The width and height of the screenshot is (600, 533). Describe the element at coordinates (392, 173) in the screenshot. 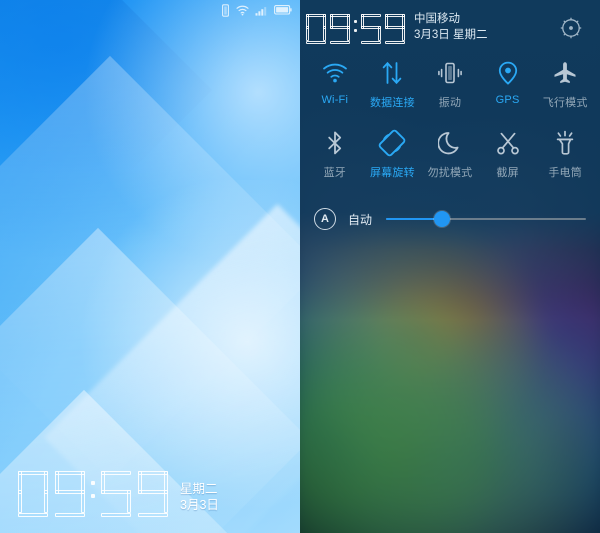

I see `toggle-auto-rotate-label: 屏幕旋转` at that location.